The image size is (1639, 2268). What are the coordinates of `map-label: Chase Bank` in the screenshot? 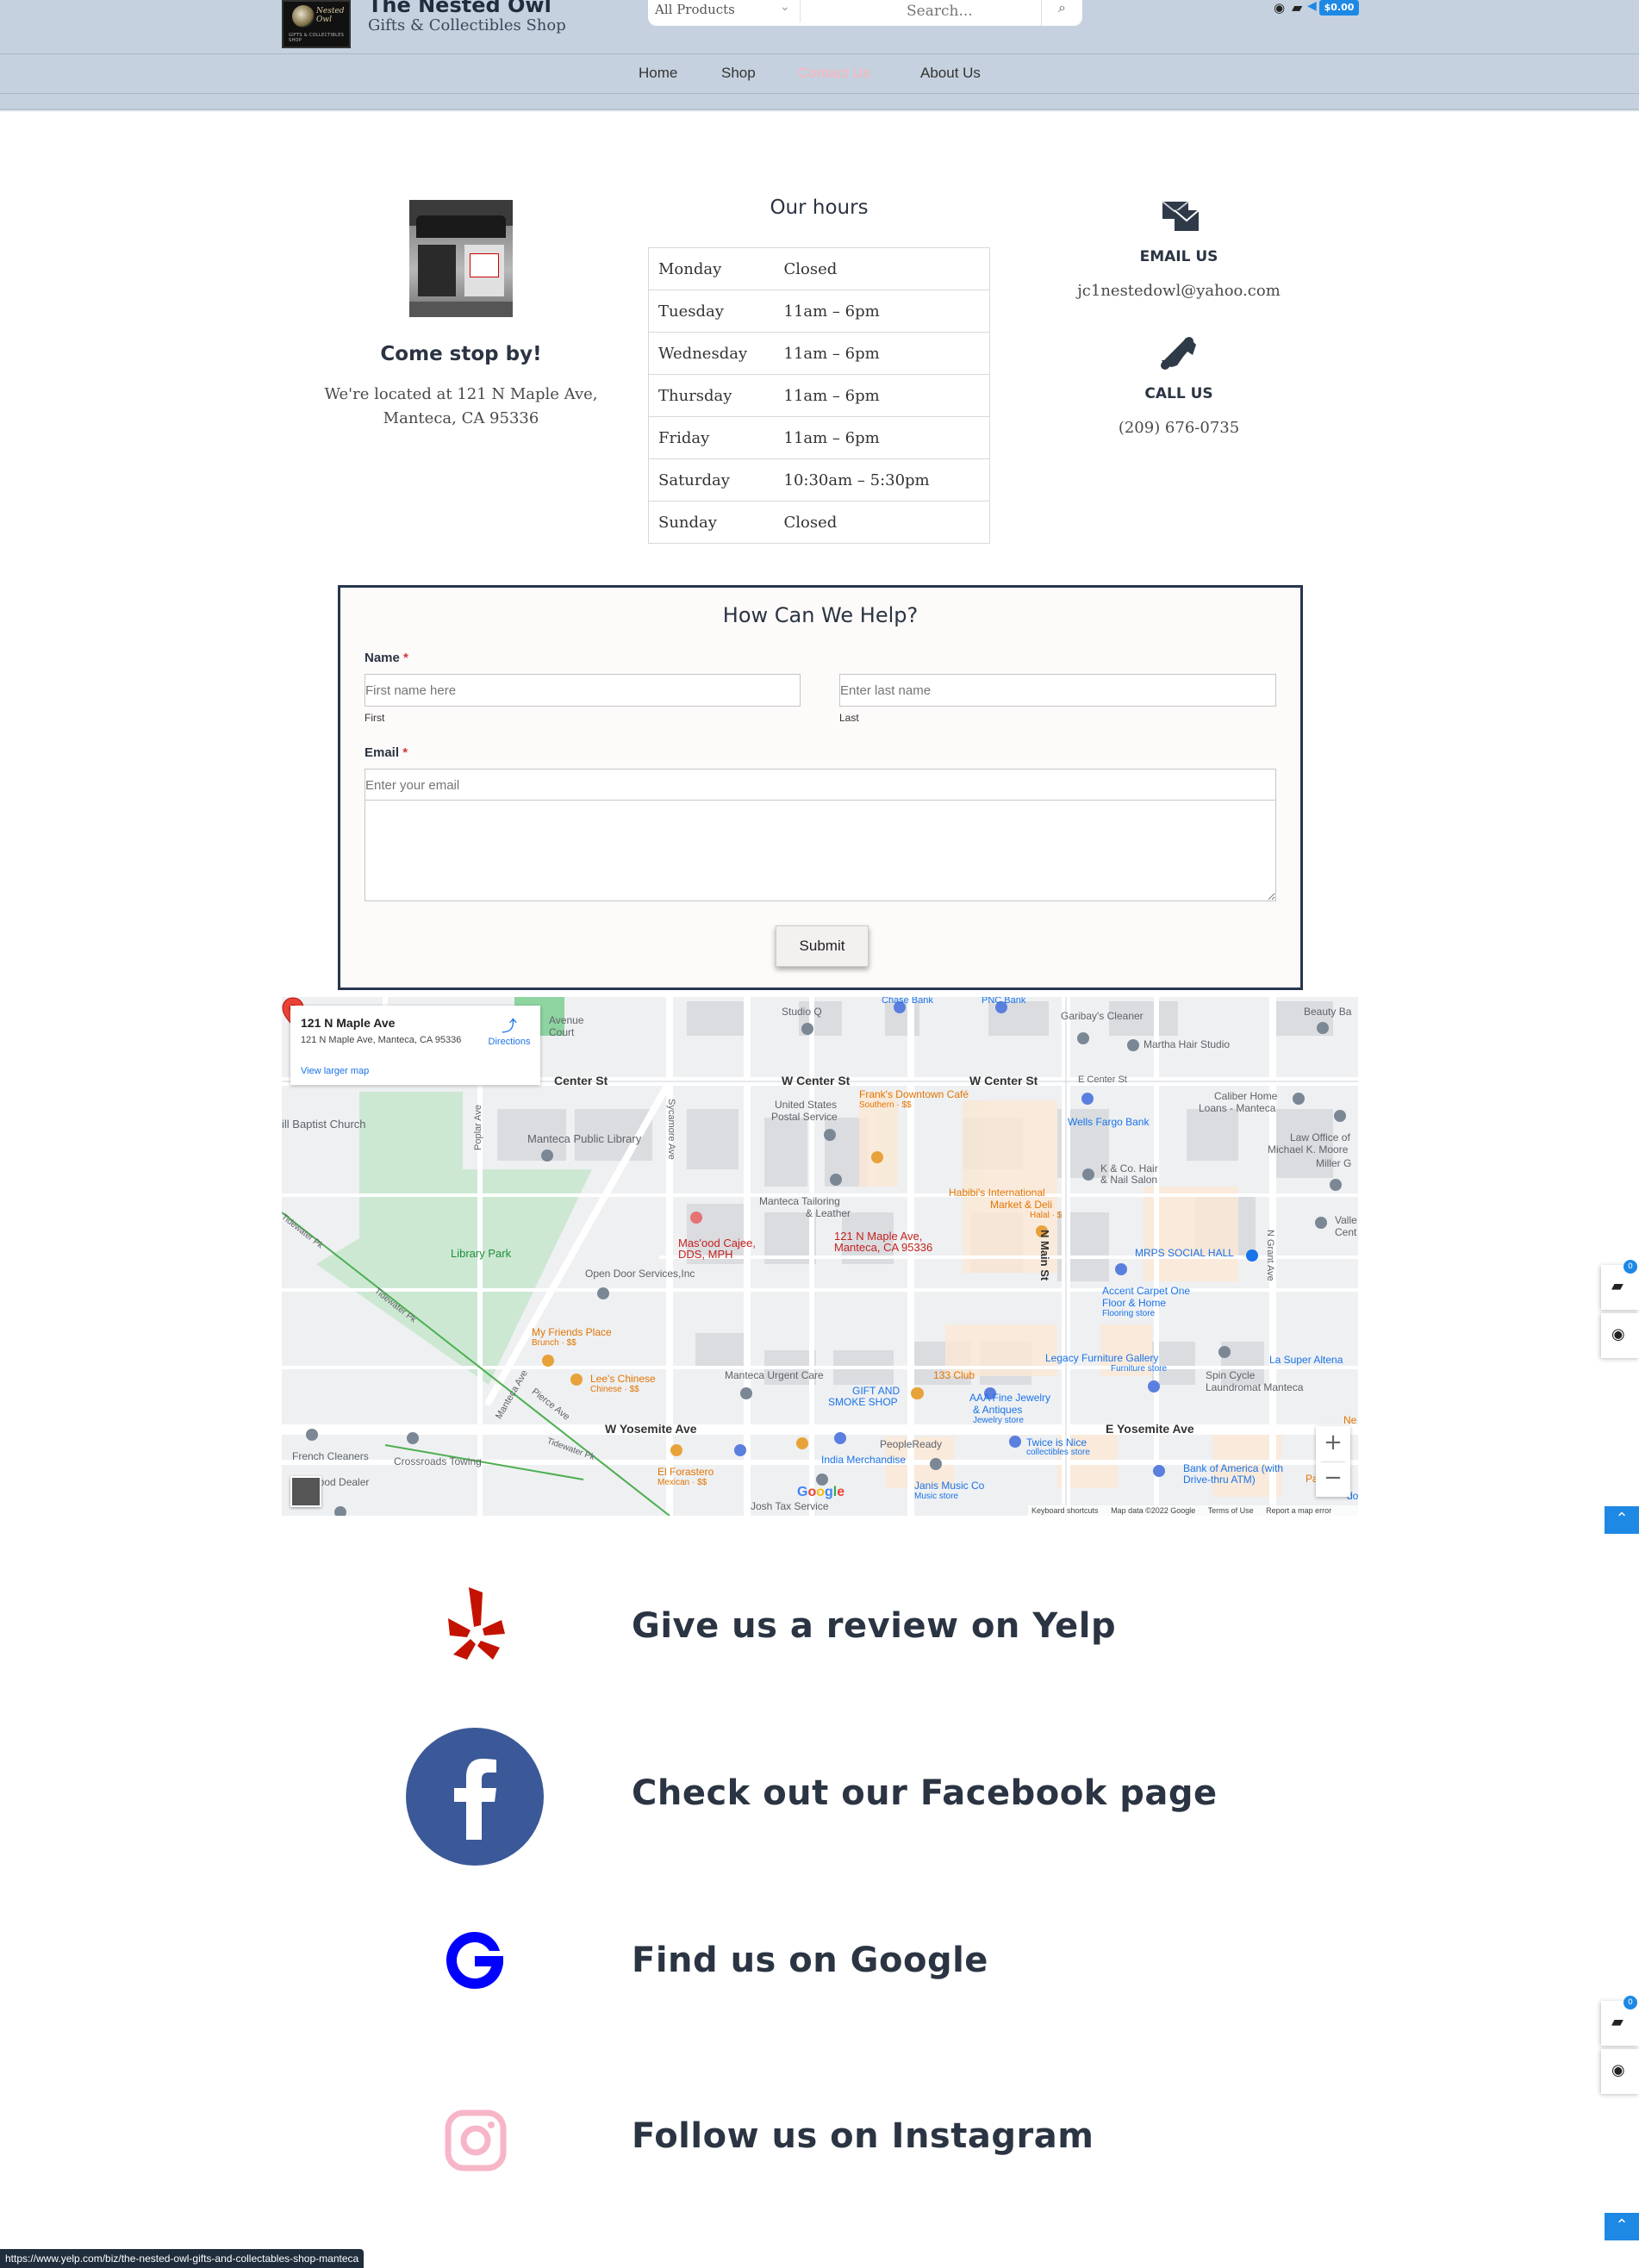 It's located at (907, 1001).